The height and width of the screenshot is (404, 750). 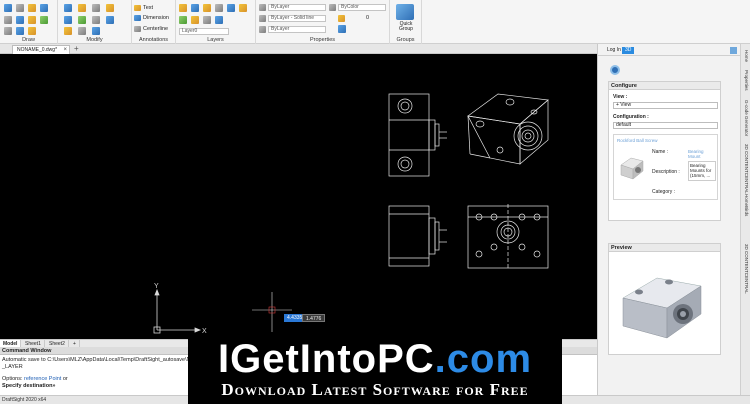 I want to click on centerline-button: Centerline, so click(x=155, y=29).